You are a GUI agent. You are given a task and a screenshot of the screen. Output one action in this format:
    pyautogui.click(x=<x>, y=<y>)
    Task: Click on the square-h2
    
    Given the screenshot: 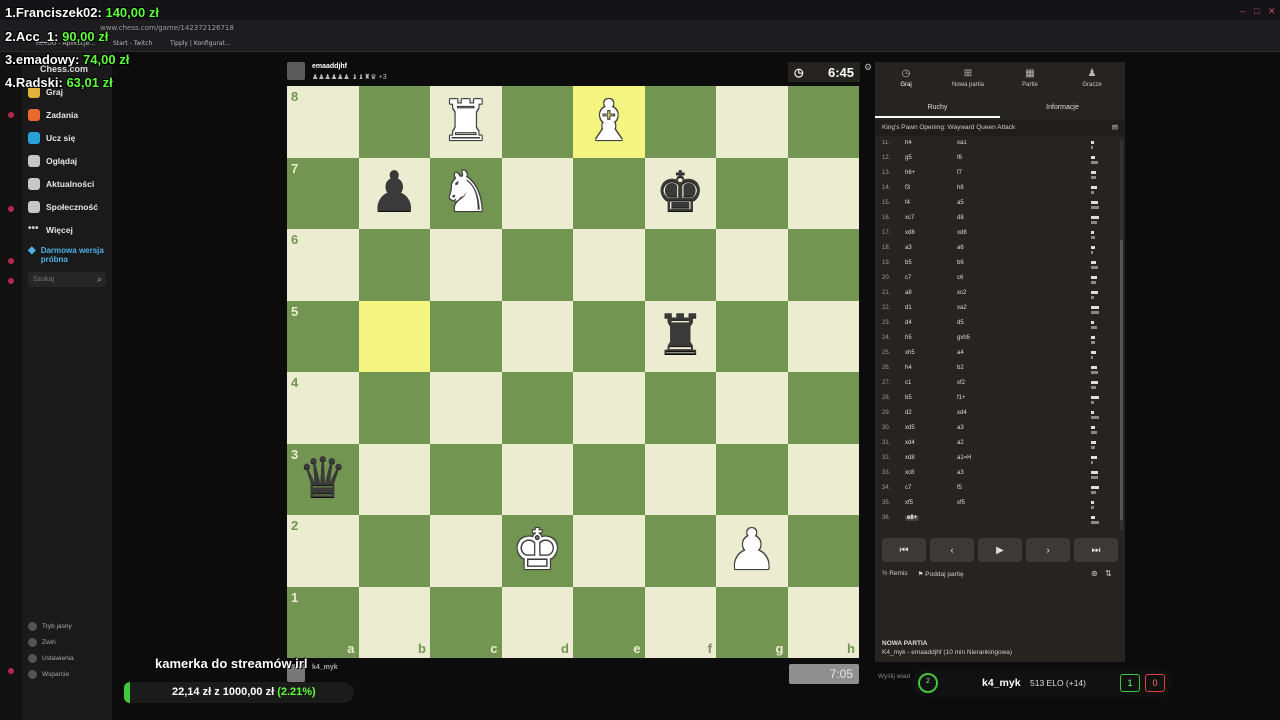 What is the action you would take?
    pyautogui.click(x=823, y=551)
    